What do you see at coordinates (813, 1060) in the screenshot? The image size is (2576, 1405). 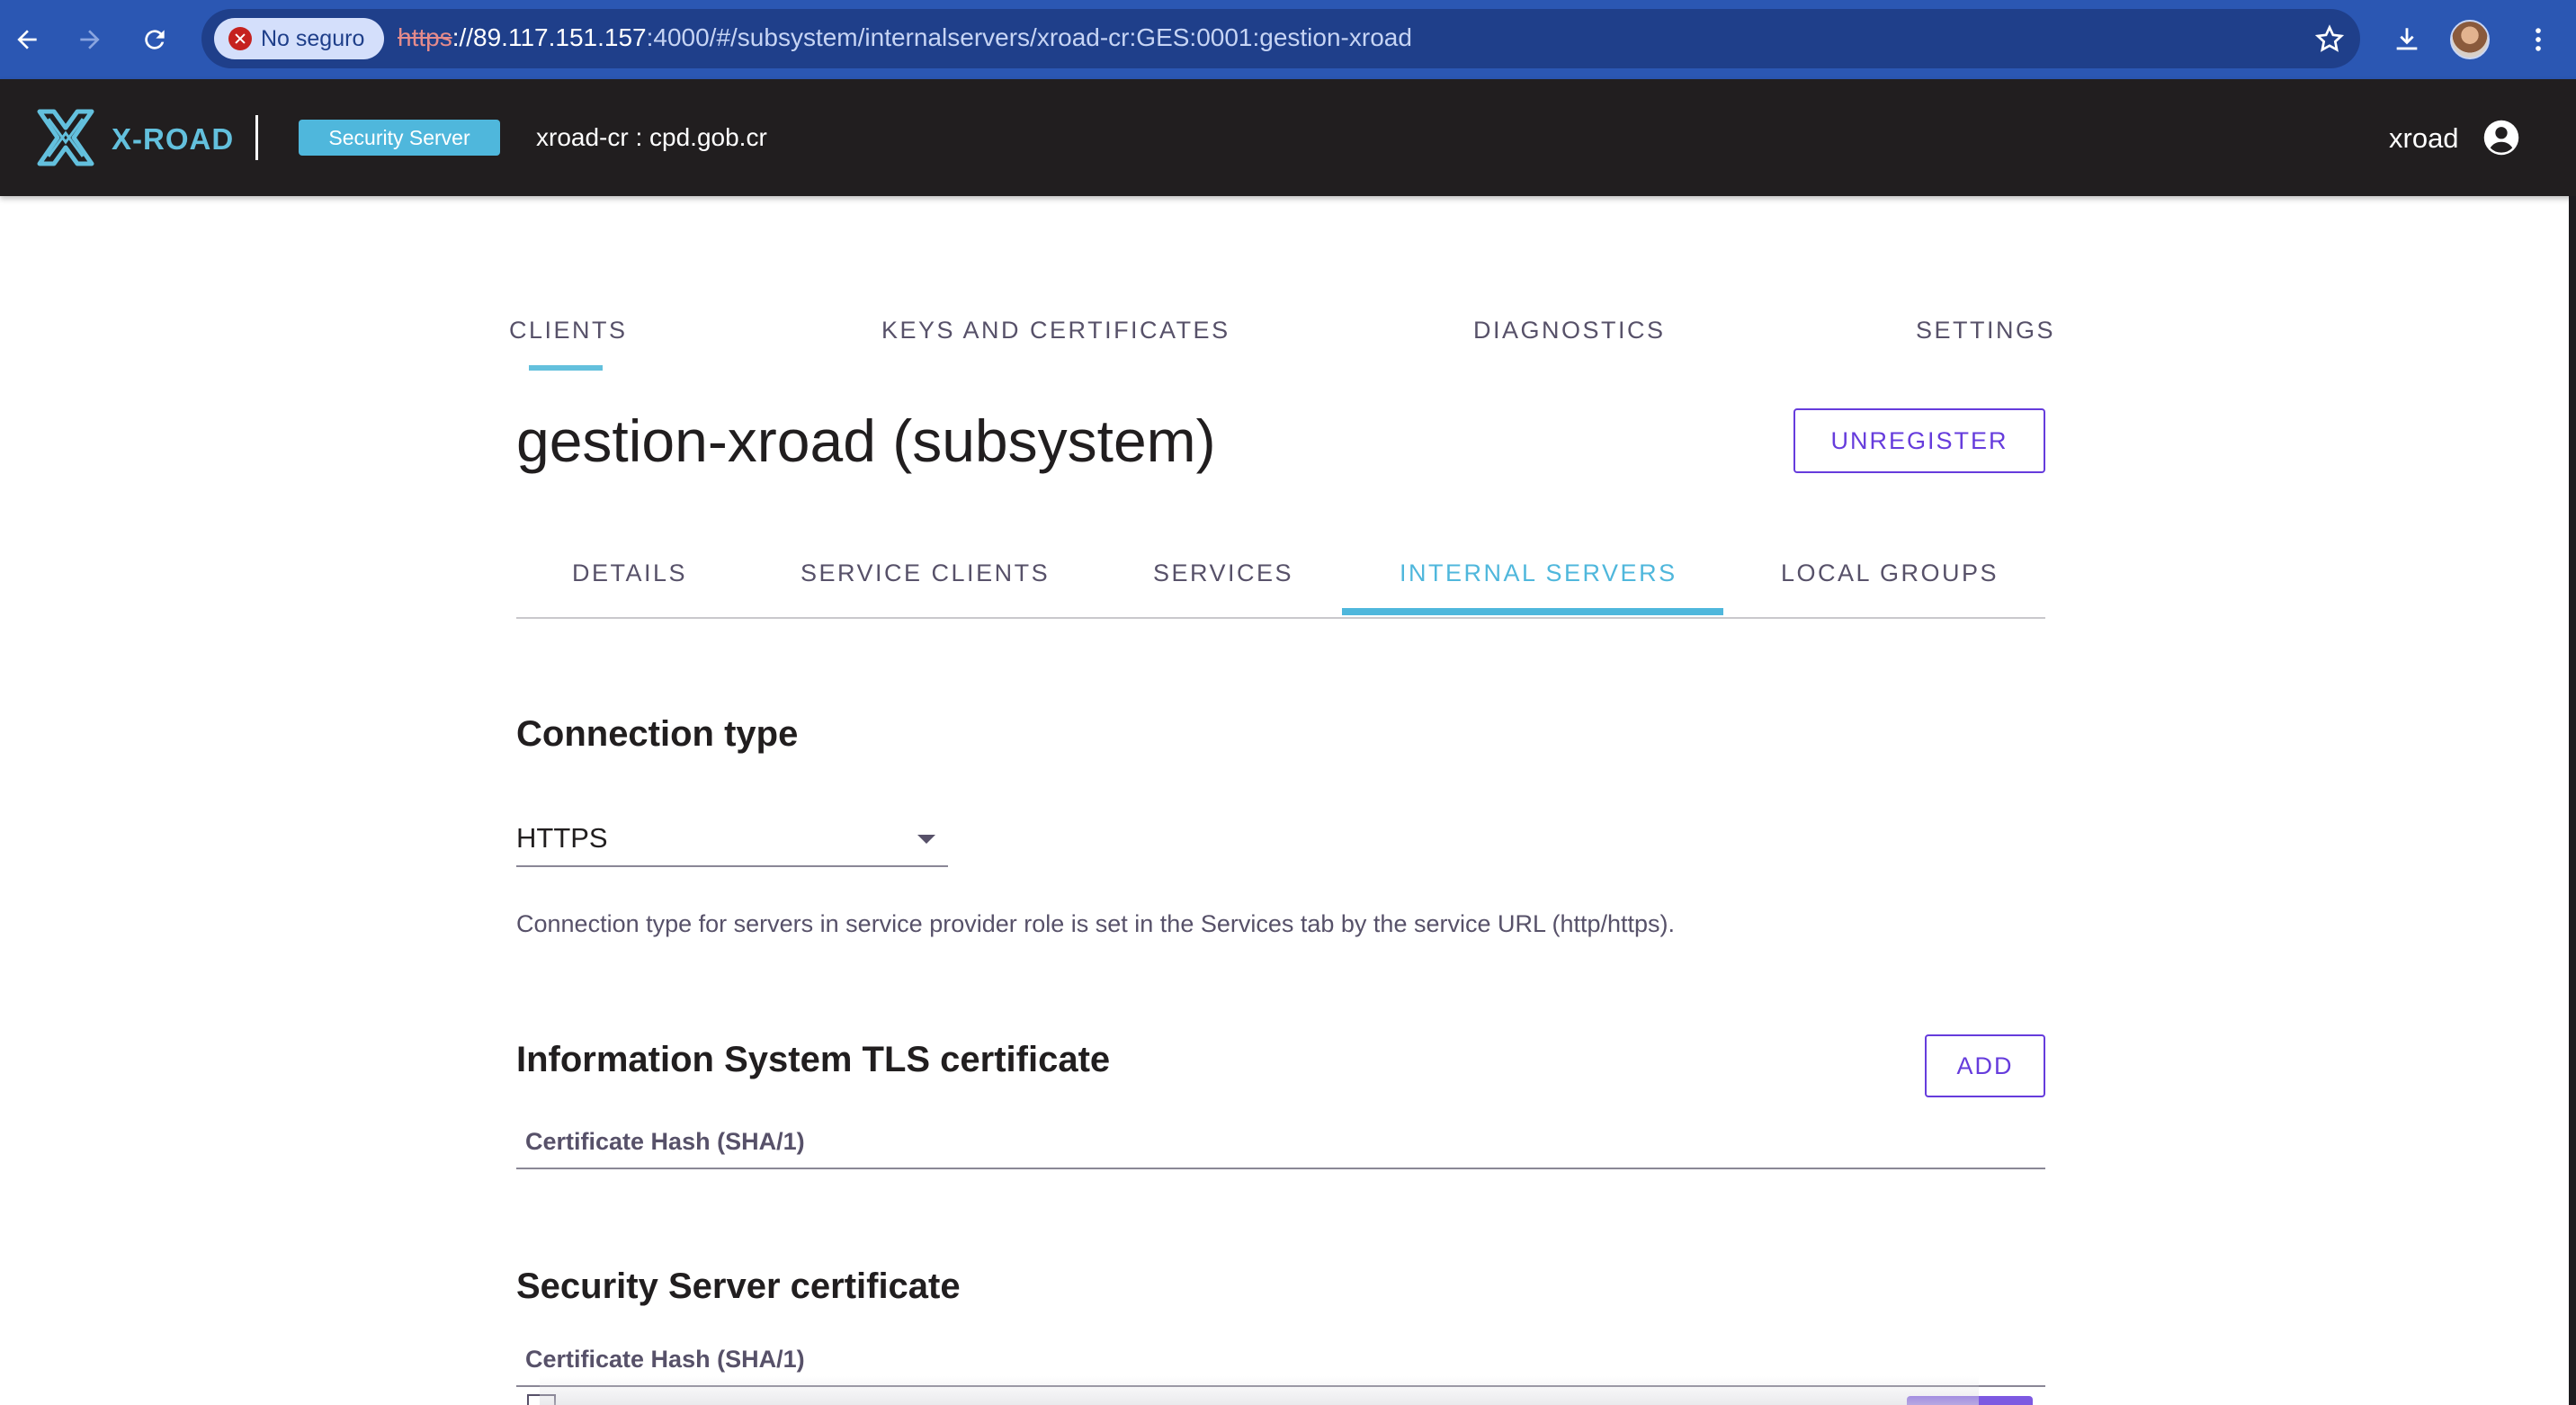 I see `tls-certificate-heading: Information System TLS certificate` at bounding box center [813, 1060].